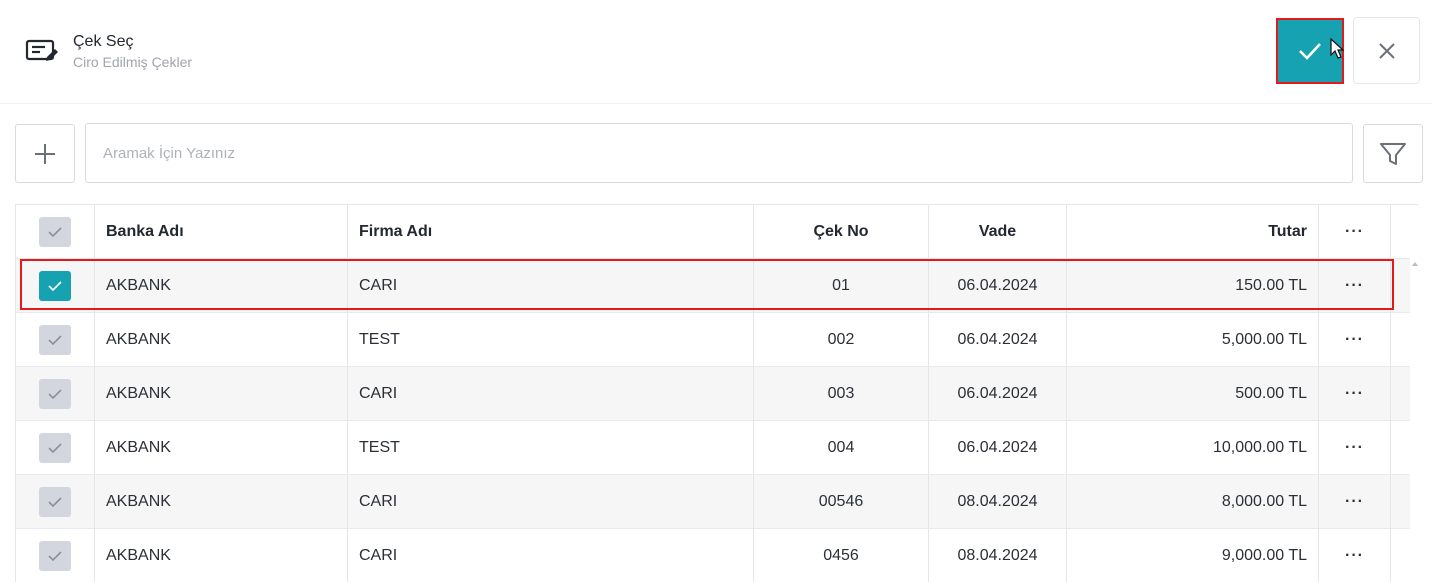 Image resolution: width=1432 pixels, height=582 pixels. Describe the element at coordinates (841, 555) in the screenshot. I see `cell-check-no: 0456` at that location.